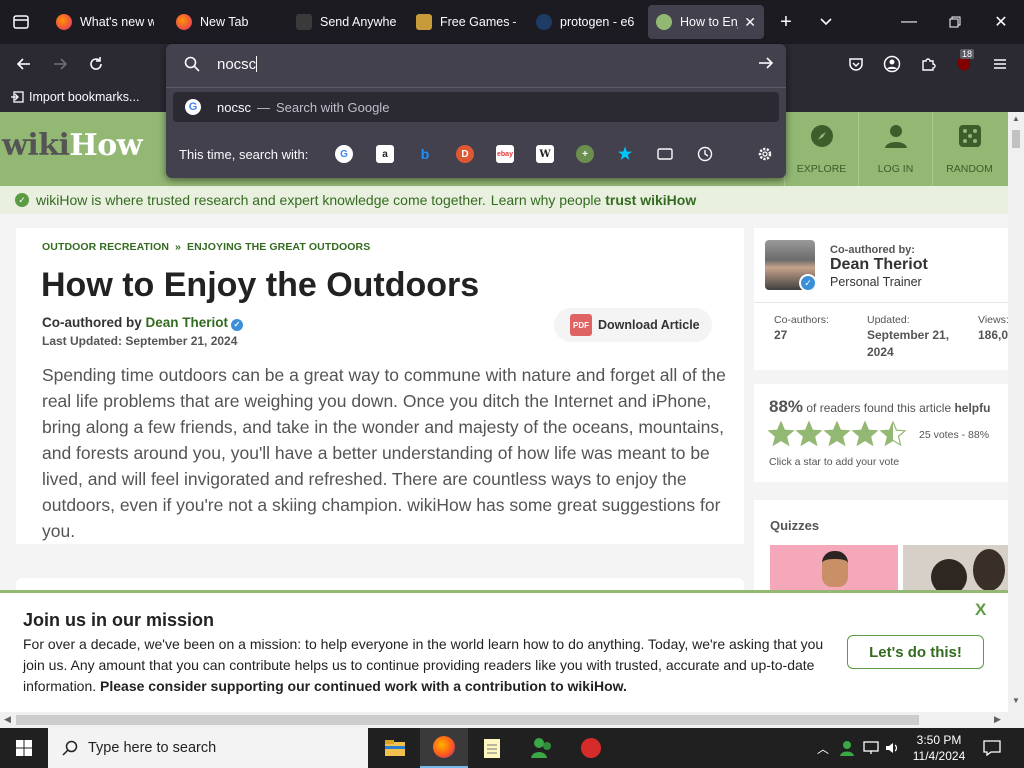 The width and height of the screenshot is (1024, 768). I want to click on tab-send-anywhere: Send Anywher, so click(346, 22).